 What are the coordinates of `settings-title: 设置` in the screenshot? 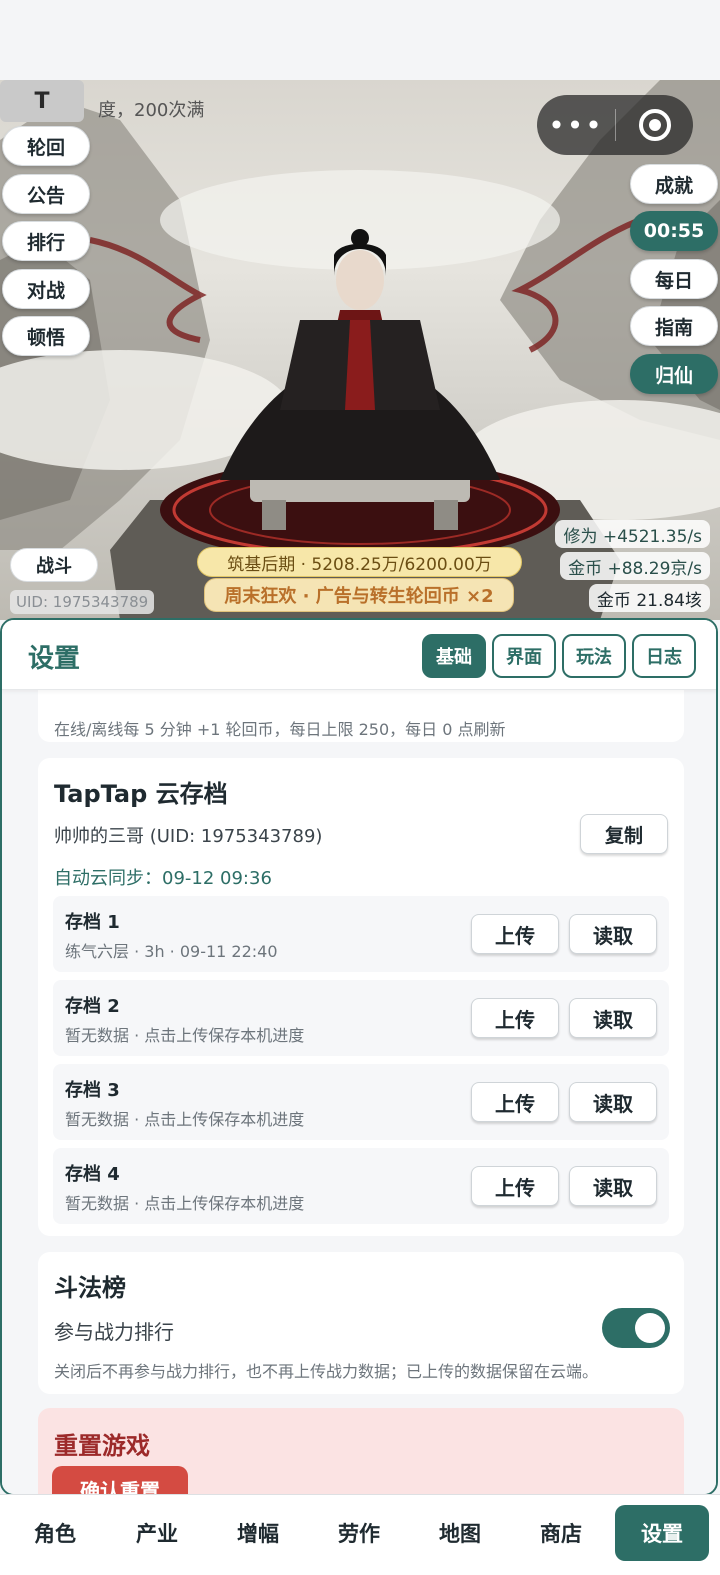 It's located at (54, 659).